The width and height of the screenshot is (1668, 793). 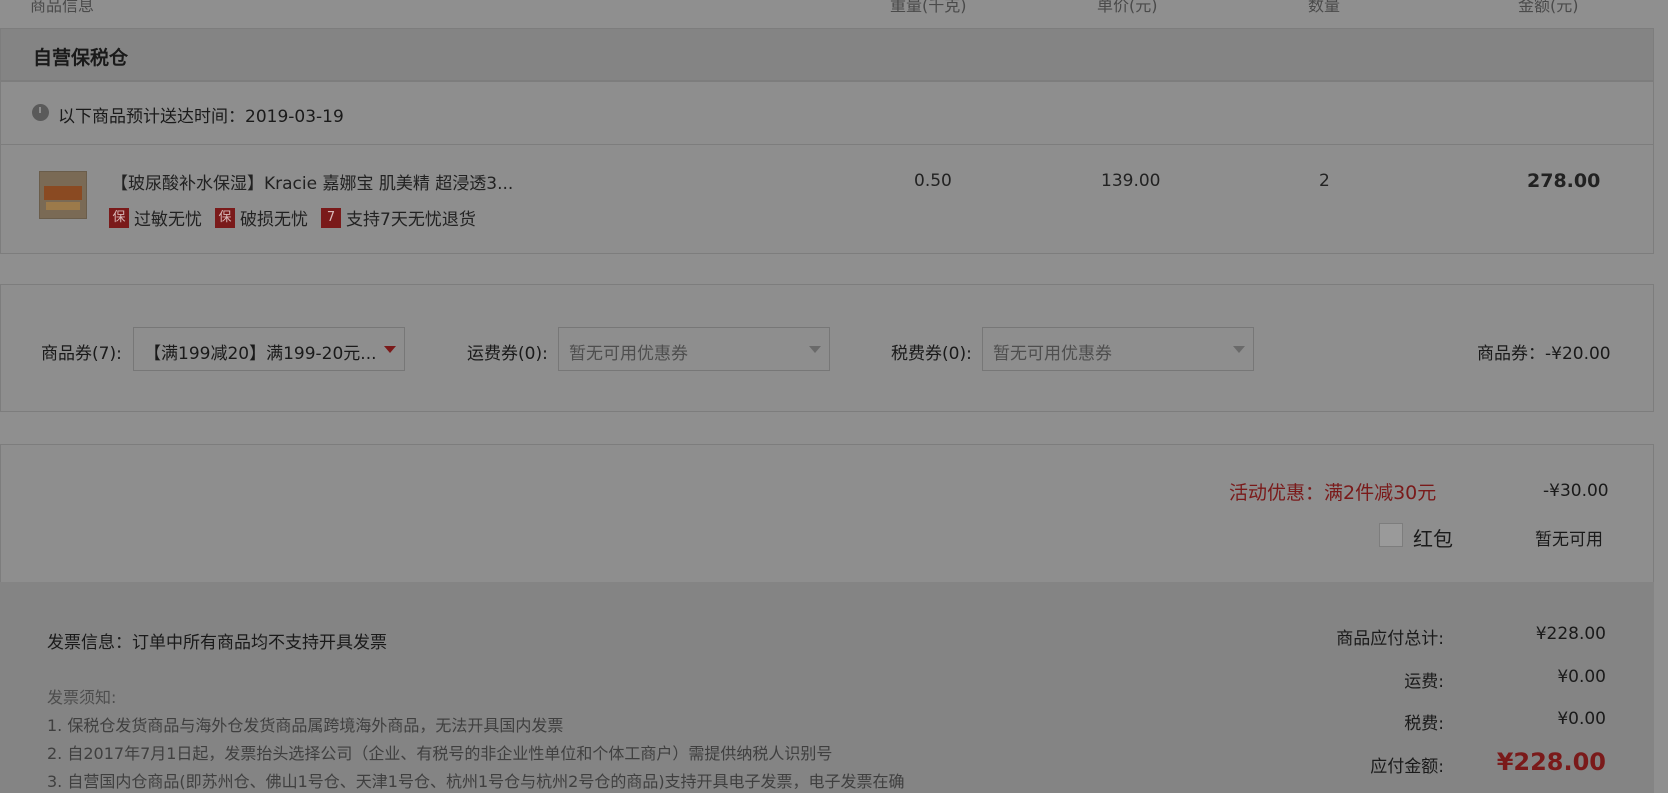 I want to click on col-unit-price: 单价(元), so click(x=1127, y=7).